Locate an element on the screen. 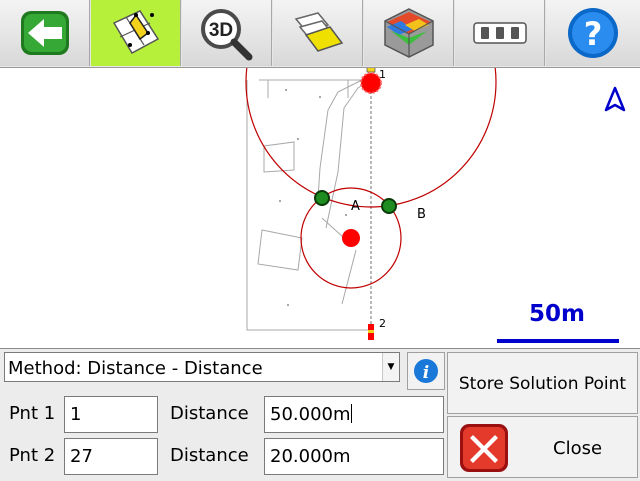 The width and height of the screenshot is (640, 481). solution-b-label: B is located at coordinates (421, 214).